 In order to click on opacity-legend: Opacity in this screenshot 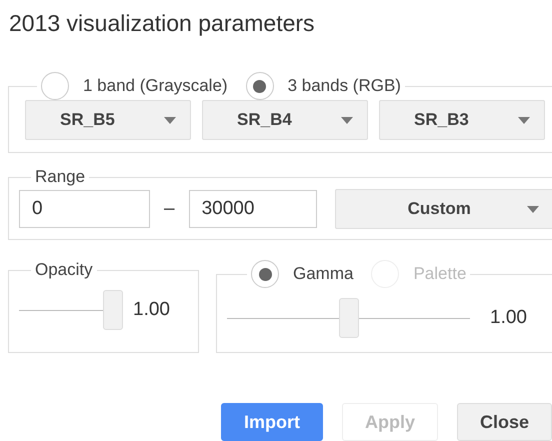, I will do `click(64, 270)`.